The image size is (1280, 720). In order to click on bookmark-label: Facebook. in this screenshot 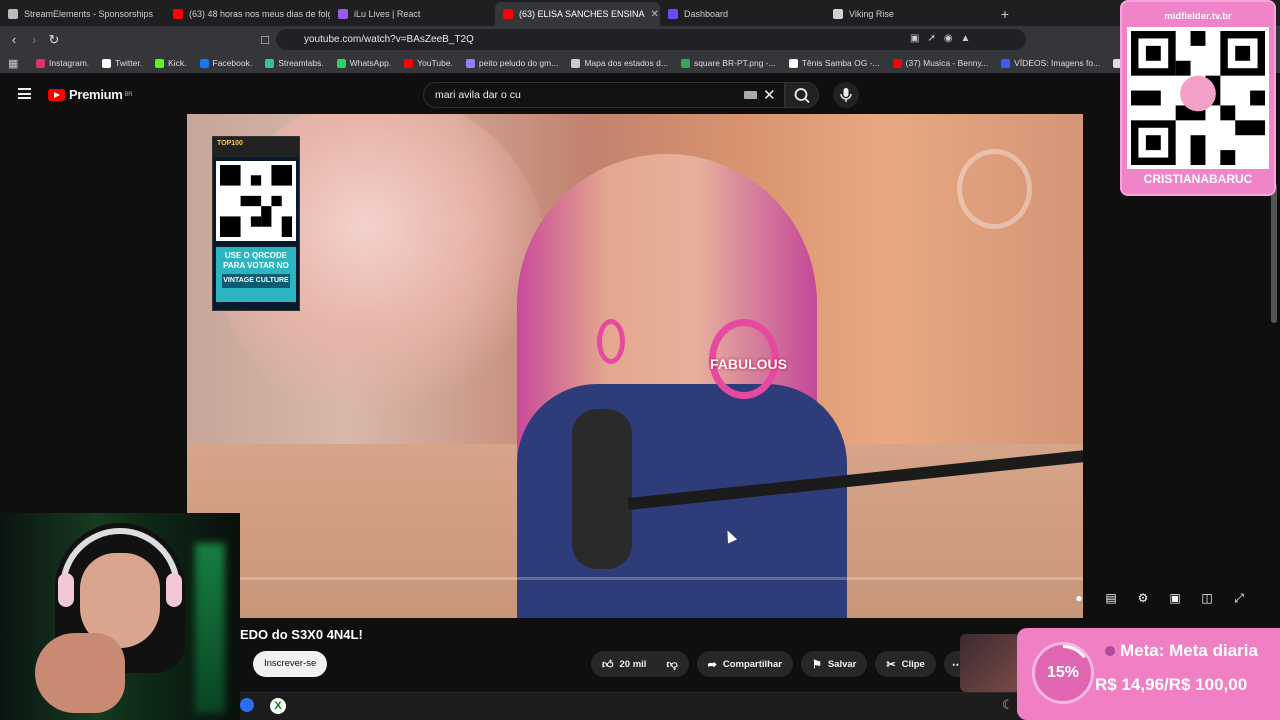, I will do `click(232, 63)`.